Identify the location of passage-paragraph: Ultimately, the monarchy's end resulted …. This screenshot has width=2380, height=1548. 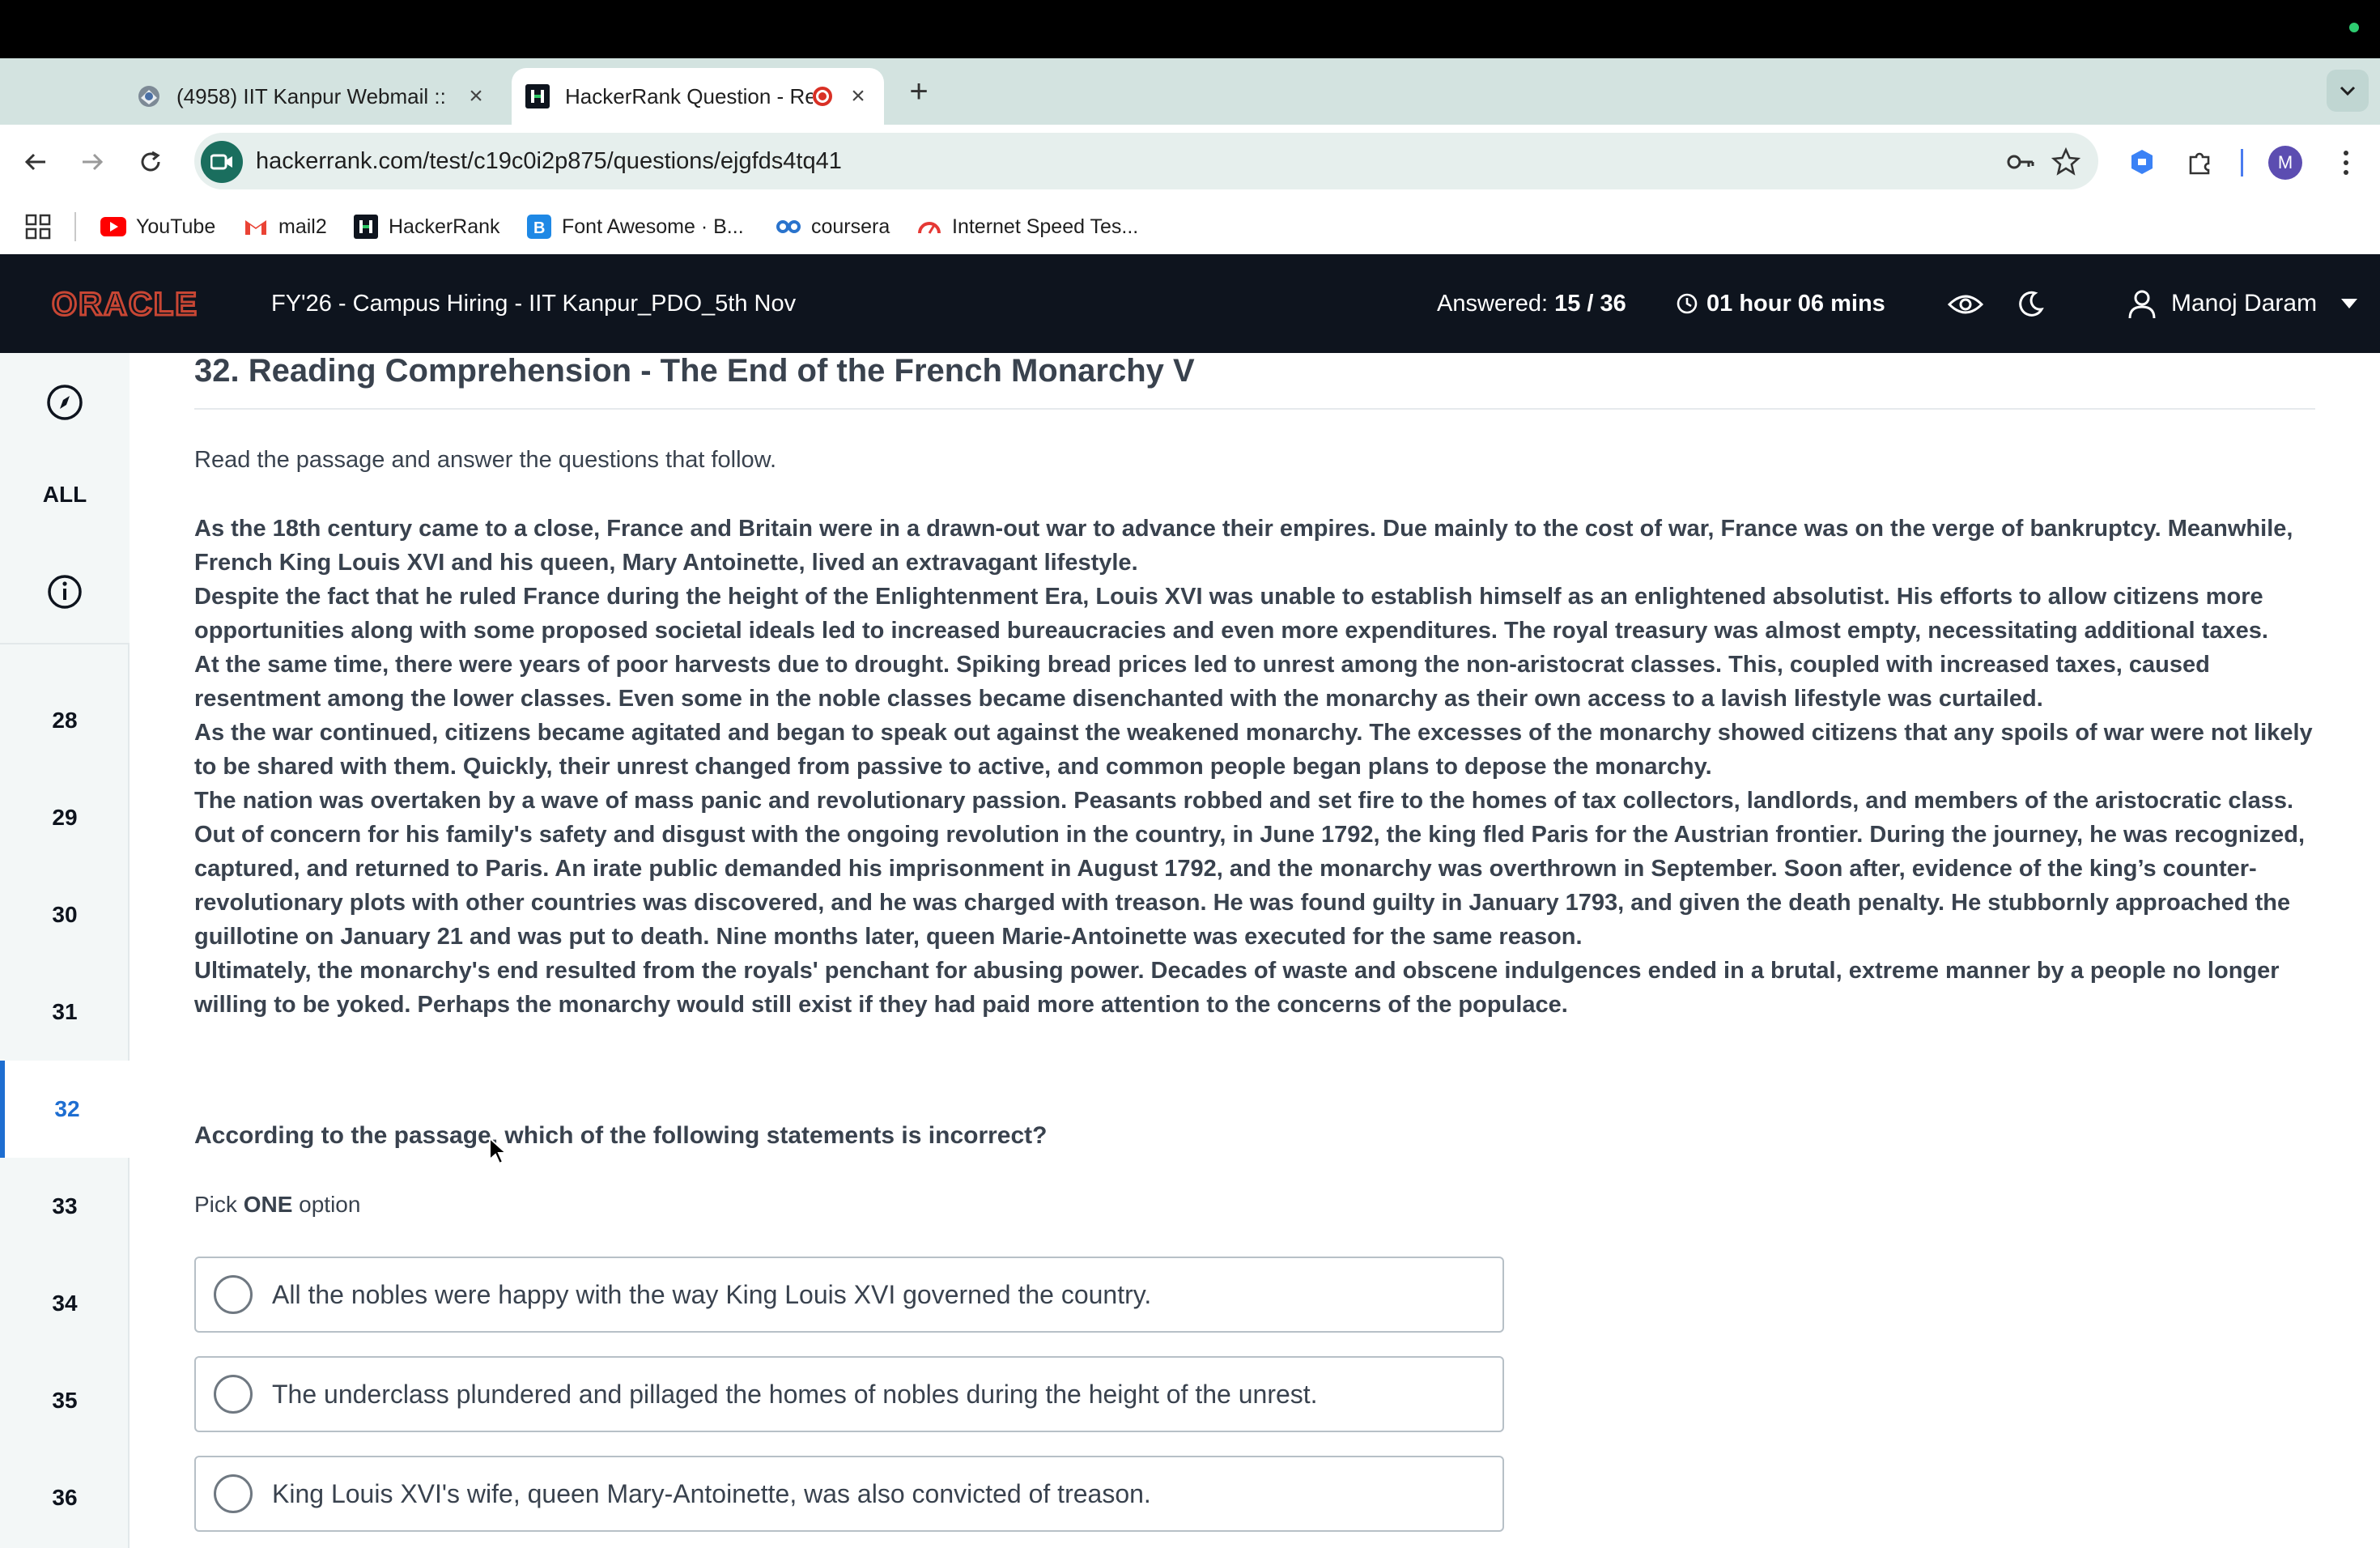
(1237, 988).